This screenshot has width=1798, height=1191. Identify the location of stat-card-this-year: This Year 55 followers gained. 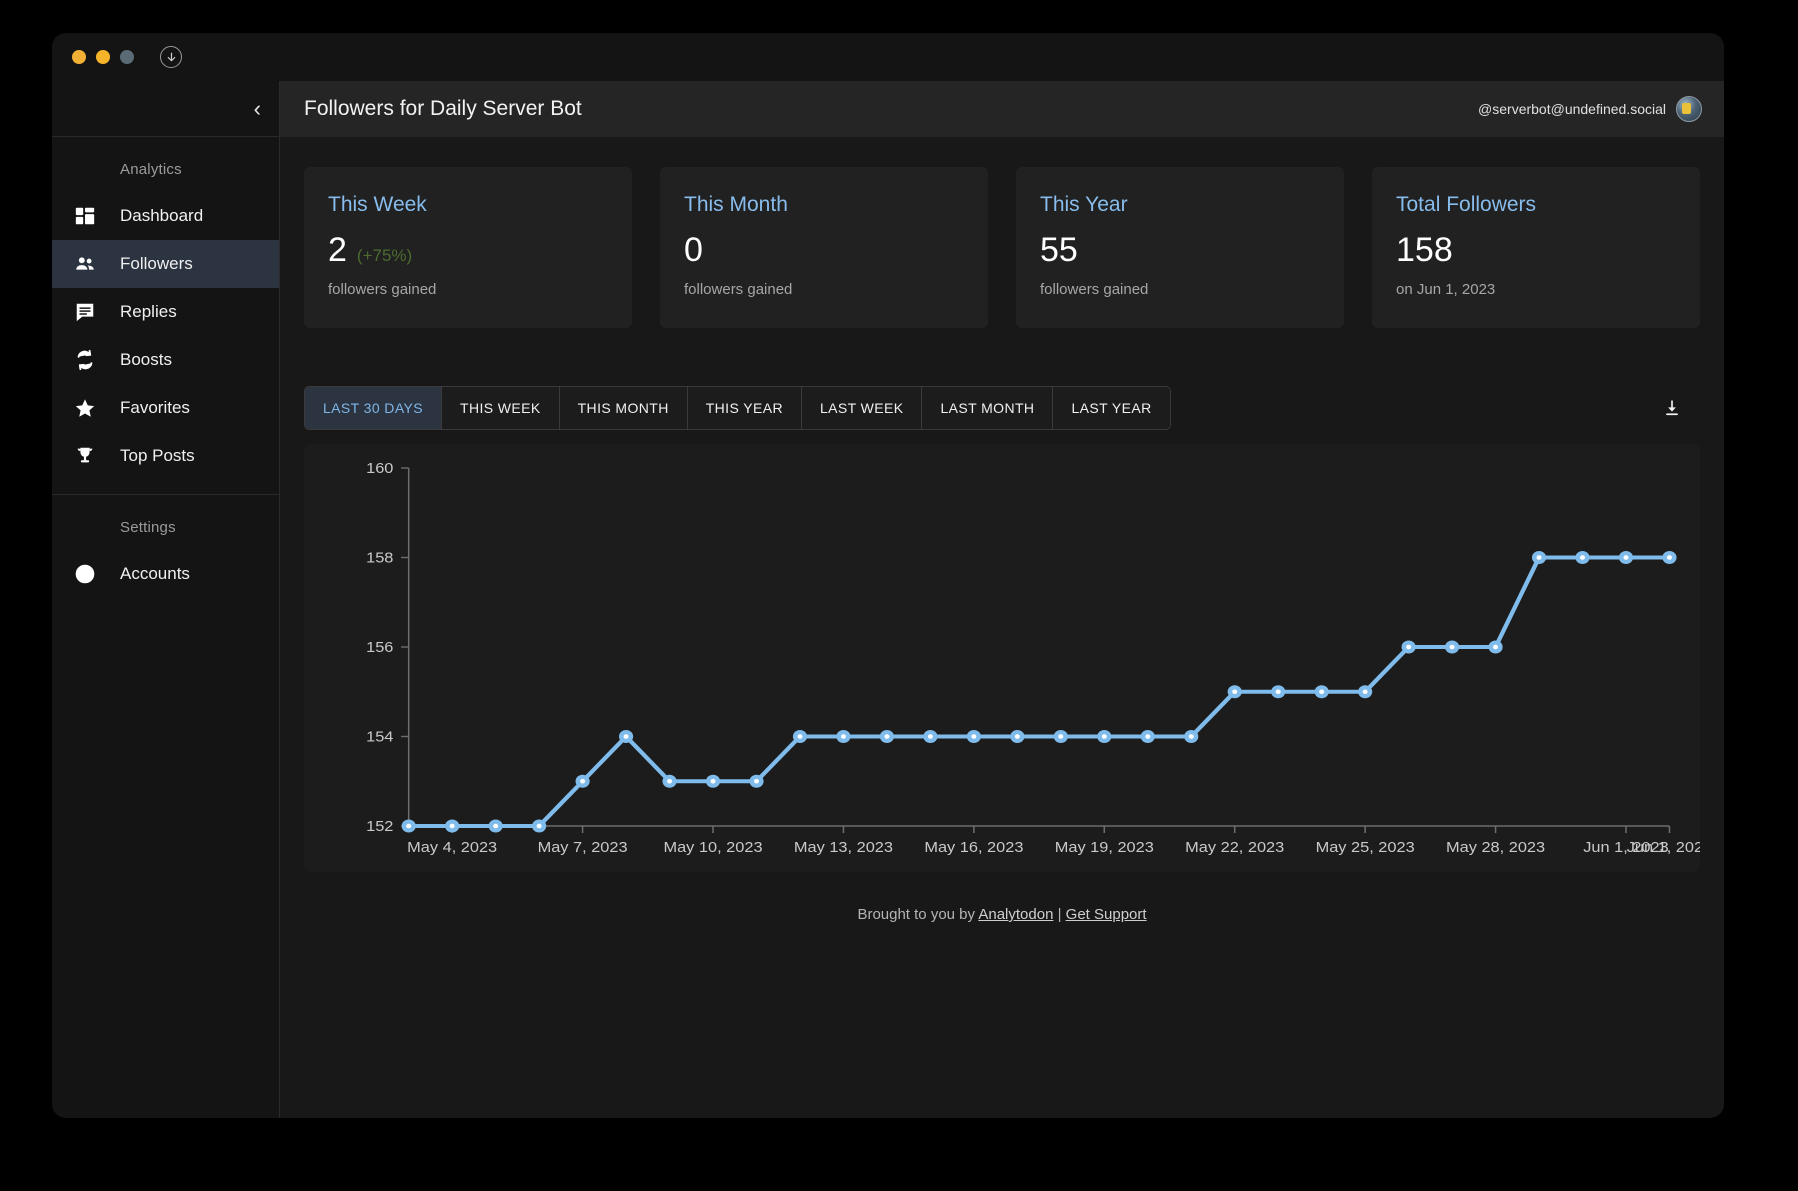
(1180, 247).